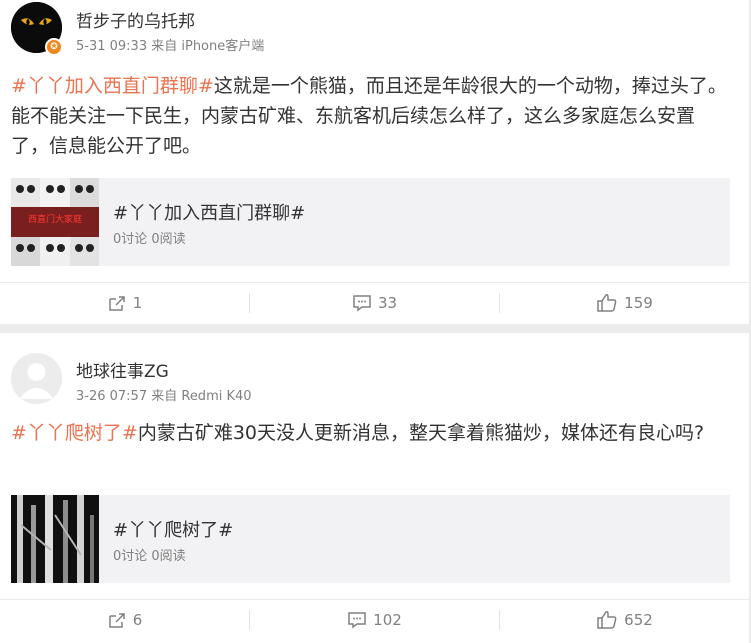 The width and height of the screenshot is (751, 643). I want to click on hashtag-link: #丫丫加入西直门群聊#, so click(112, 86).